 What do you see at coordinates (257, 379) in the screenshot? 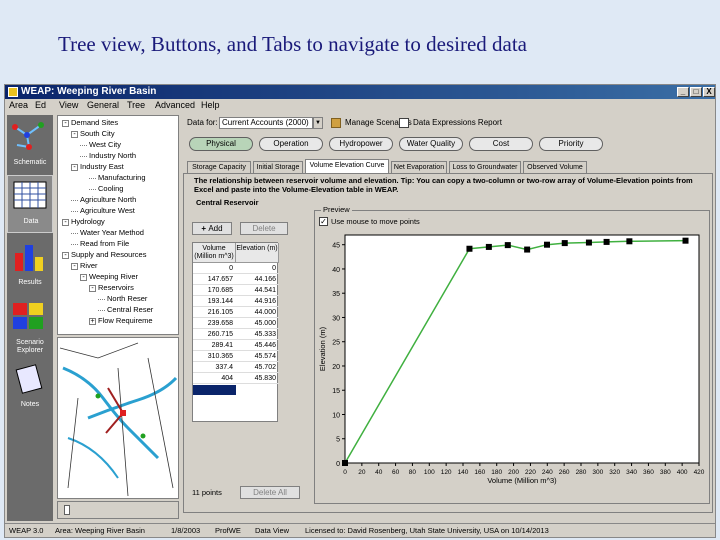
I see `cell-elevation: 45.830` at bounding box center [257, 379].